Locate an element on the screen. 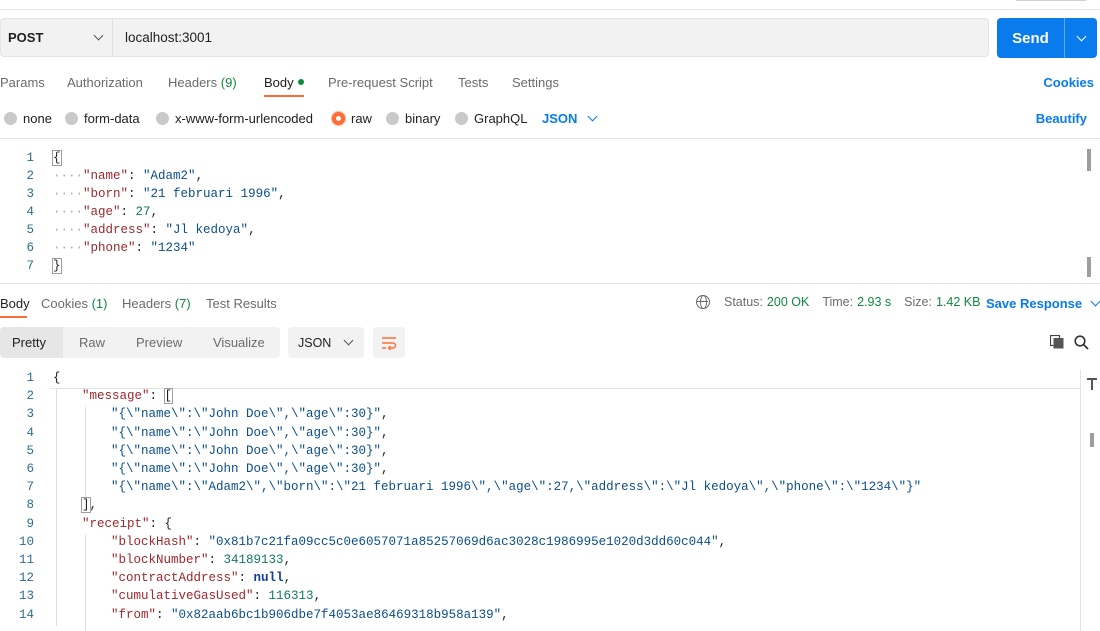  view-mode-pretty: Pretty is located at coordinates (31, 342).